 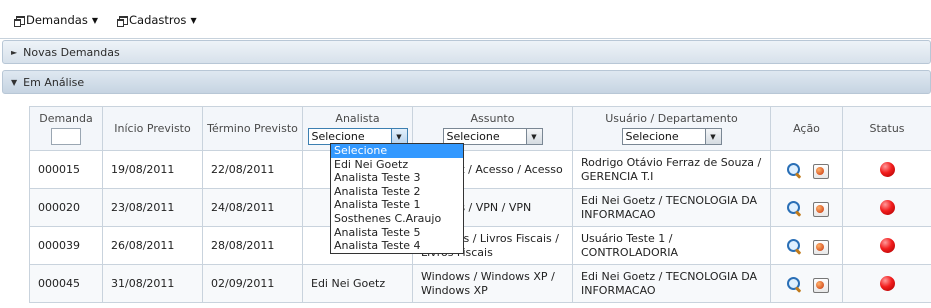 I want to click on dropdown-option: Analista Teste 1, so click(x=397, y=205).